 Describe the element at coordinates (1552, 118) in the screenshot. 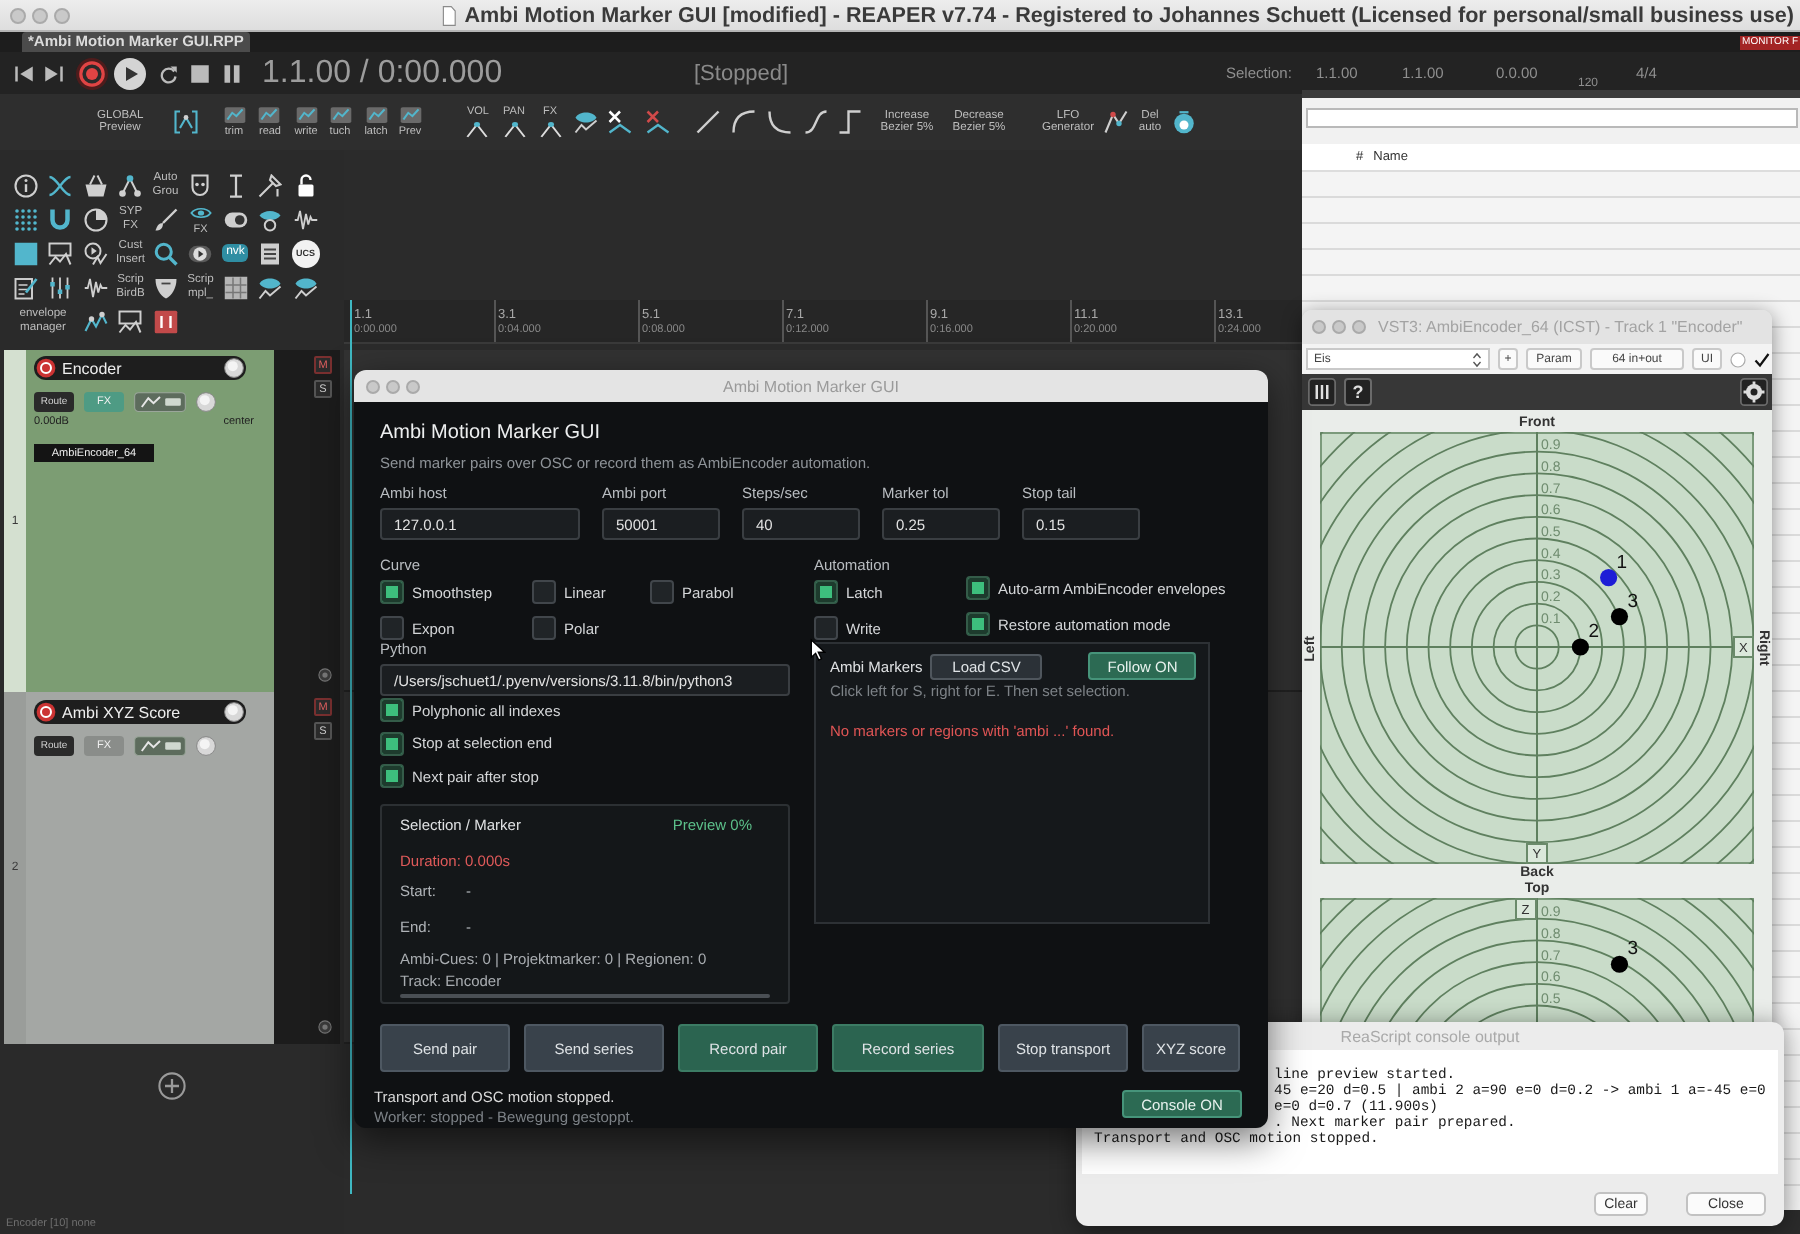

I see `search-field` at that location.